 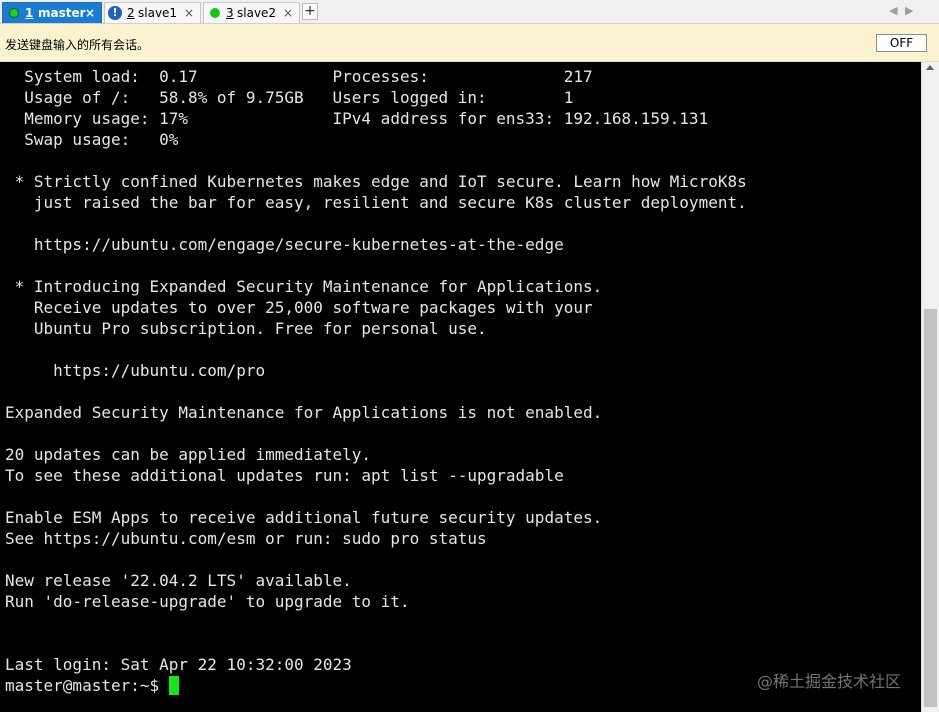 I want to click on terminal-line: New release '22.04.2 LTS' available., so click(x=178, y=580).